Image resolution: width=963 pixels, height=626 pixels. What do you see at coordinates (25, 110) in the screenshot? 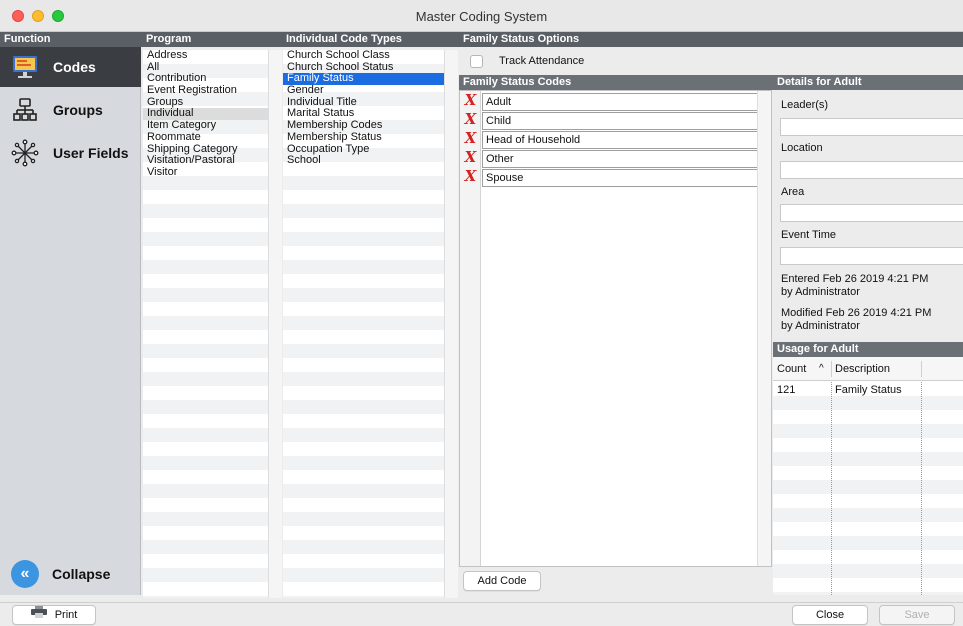
I see `hierarchy-icon` at bounding box center [25, 110].